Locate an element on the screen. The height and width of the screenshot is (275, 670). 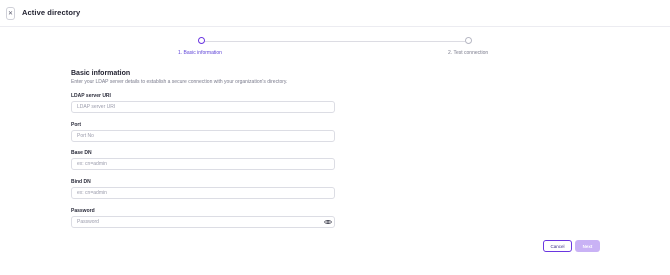
base-dn-input is located at coordinates (203, 164).